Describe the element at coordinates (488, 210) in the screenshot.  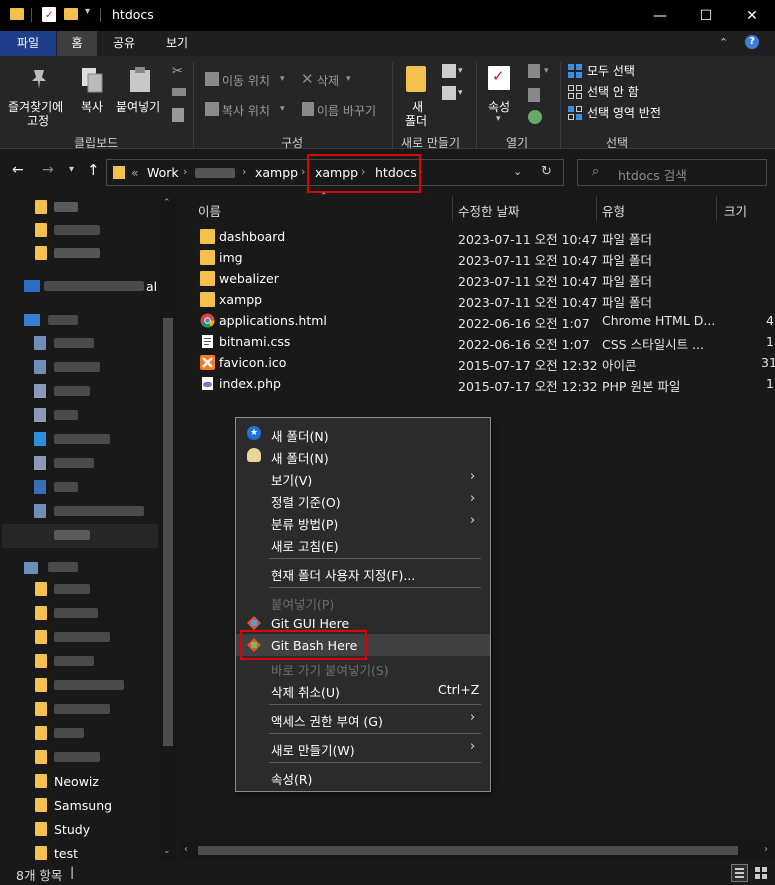
I see `column-header-modified: 수정한 날짜` at that location.